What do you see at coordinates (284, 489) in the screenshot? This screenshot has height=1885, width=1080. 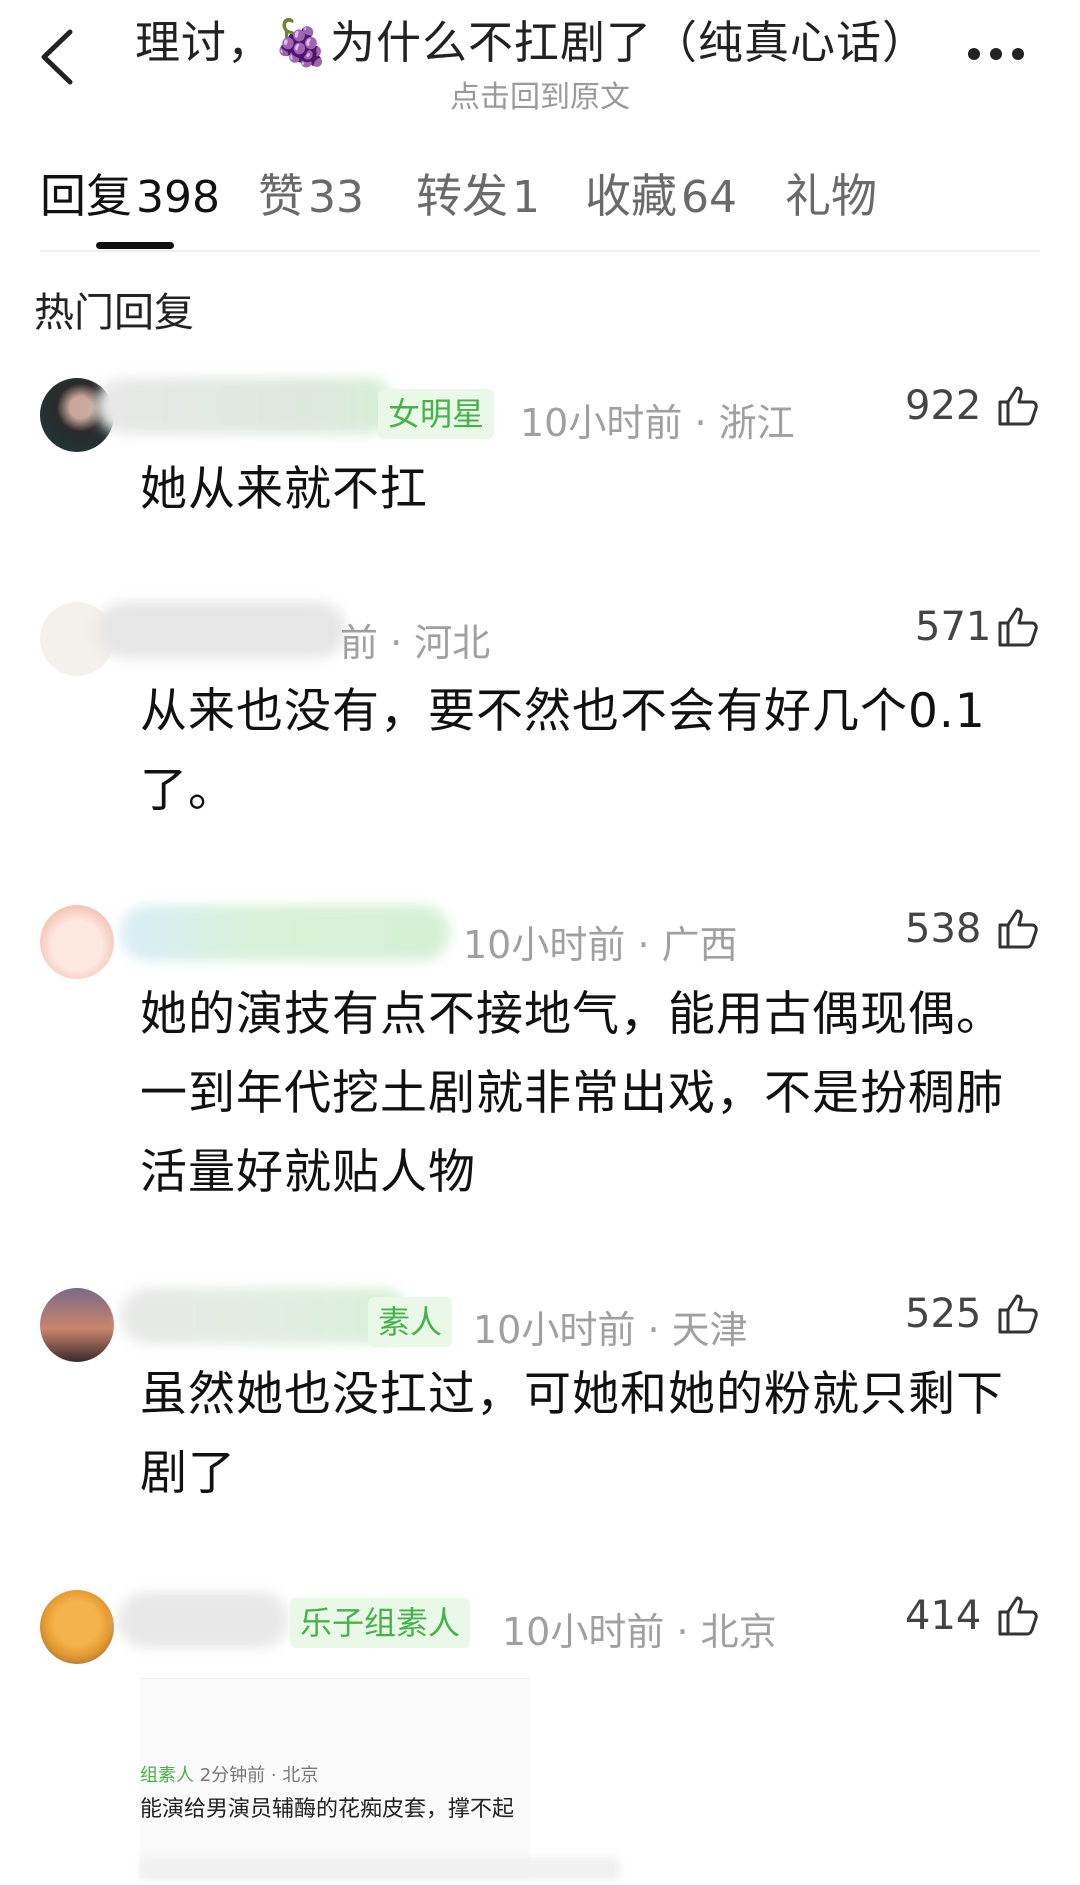 I see `comment-text: 她从来就不扛` at bounding box center [284, 489].